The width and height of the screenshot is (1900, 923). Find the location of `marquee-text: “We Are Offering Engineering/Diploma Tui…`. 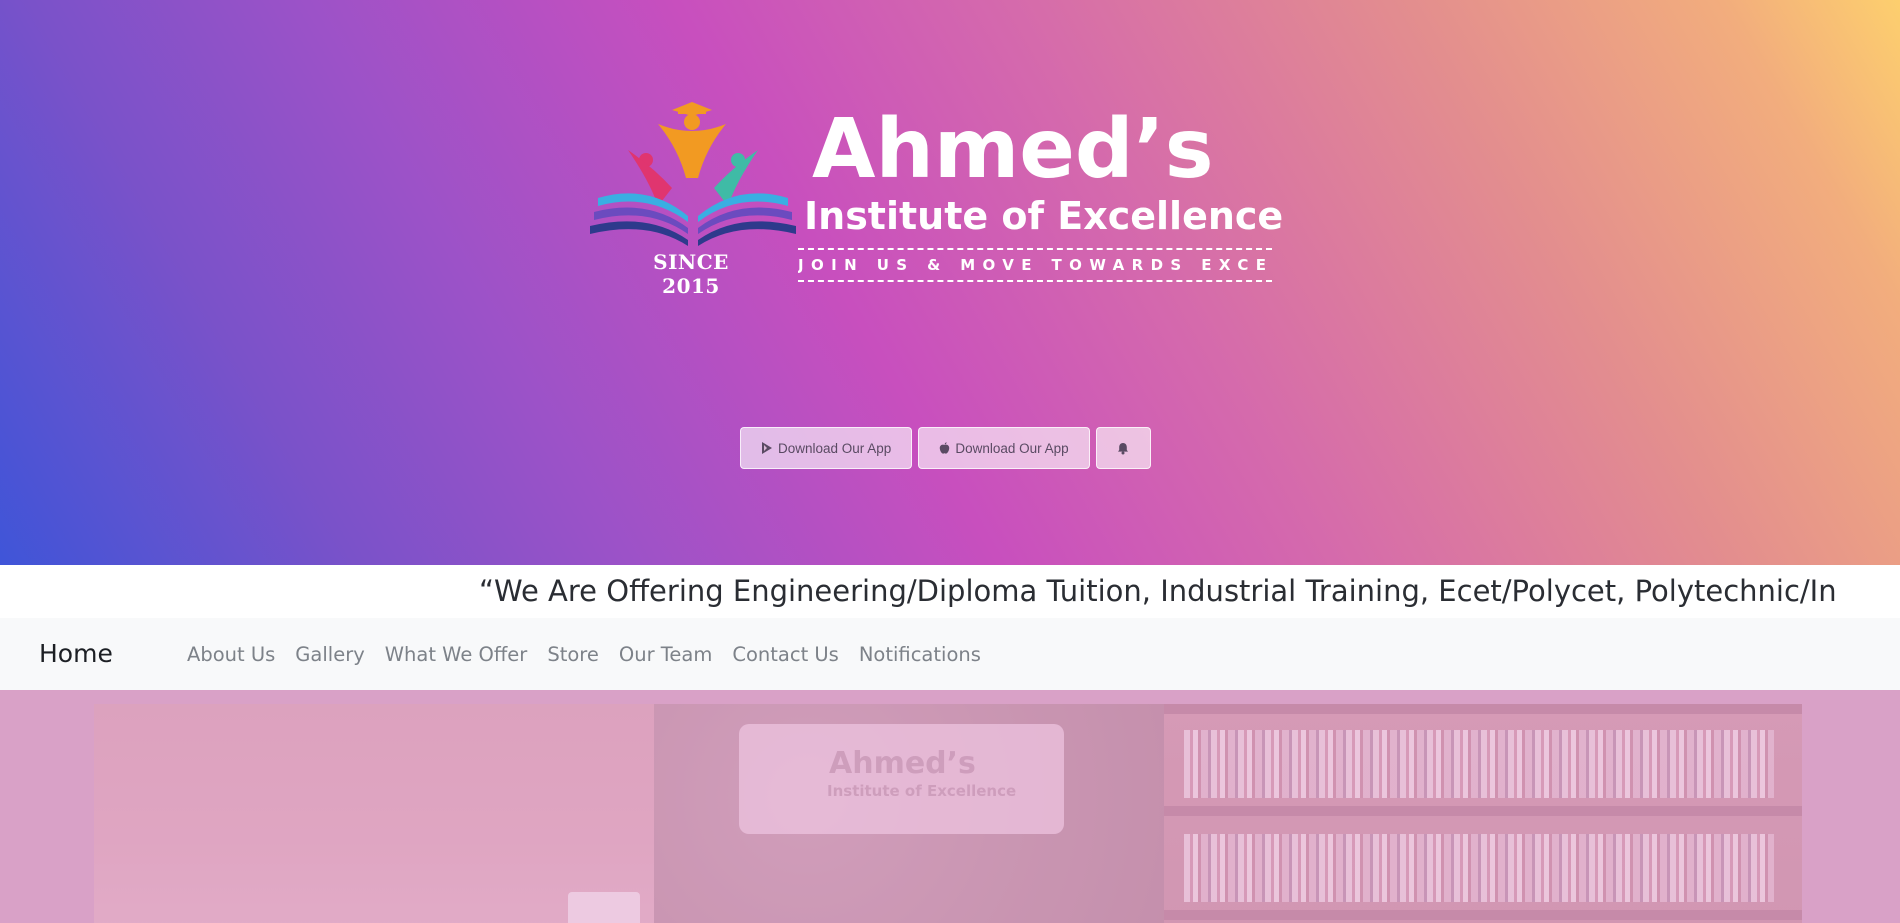

marquee-text: “We Are Offering Engineering/Diploma Tui… is located at coordinates (1158, 591).